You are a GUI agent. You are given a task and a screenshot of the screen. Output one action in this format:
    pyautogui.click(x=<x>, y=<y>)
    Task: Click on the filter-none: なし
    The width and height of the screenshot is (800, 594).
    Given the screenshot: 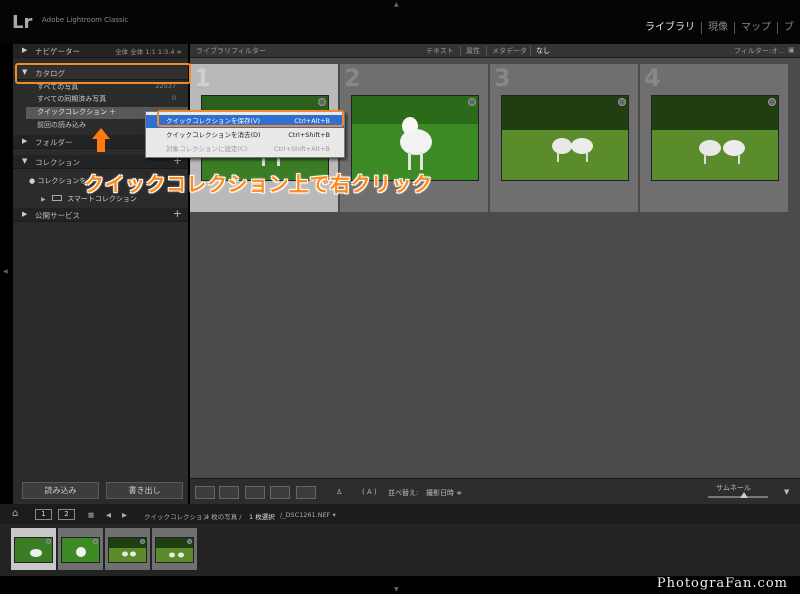 What is the action you would take?
    pyautogui.click(x=543, y=51)
    